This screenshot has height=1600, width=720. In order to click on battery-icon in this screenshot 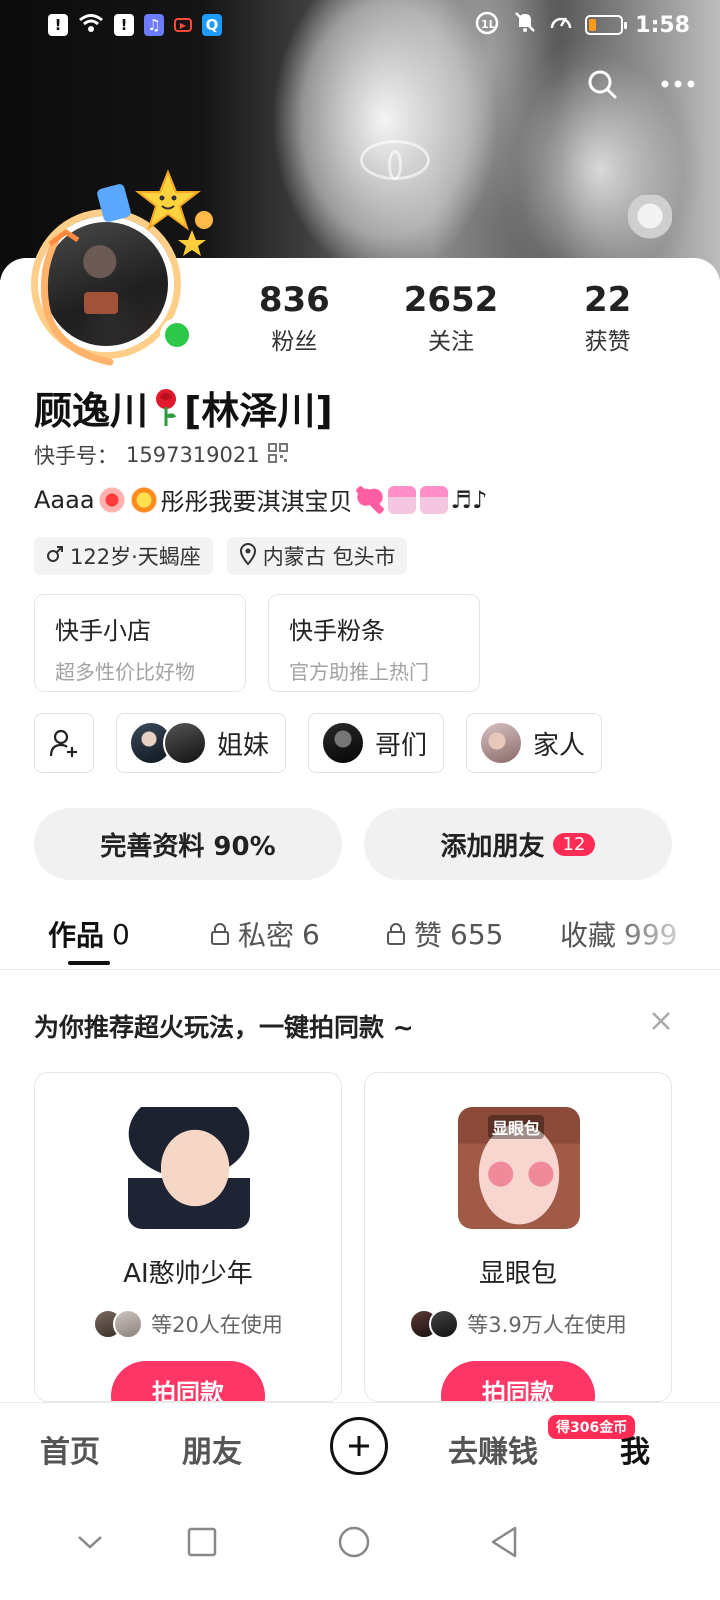, I will do `click(606, 25)`.